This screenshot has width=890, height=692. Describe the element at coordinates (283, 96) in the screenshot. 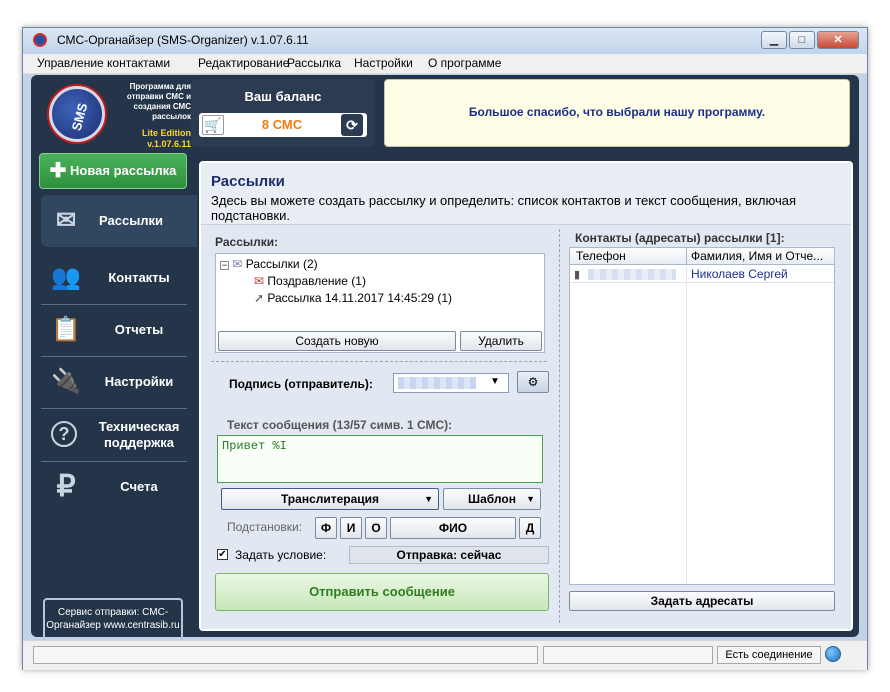

I see `balance-title: Ваш баланс` at that location.